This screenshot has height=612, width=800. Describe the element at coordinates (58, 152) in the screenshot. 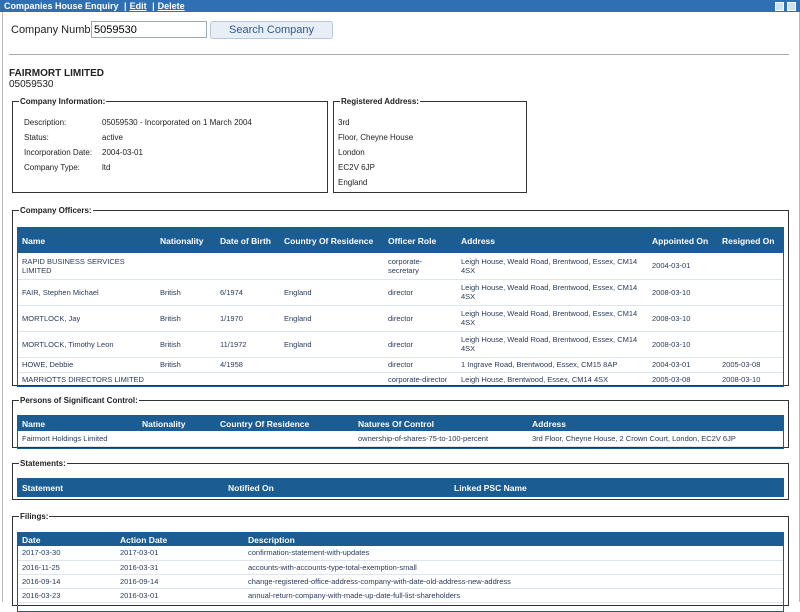

I see `info-key: Incorporation Date:` at that location.